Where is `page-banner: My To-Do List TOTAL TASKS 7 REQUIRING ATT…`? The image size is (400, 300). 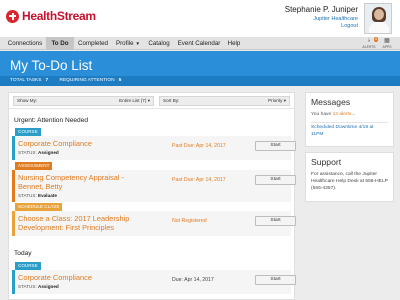
page-banner: My To-Do List TOTAL TASKS 7 REQUIRING ATT… is located at coordinates (200, 68).